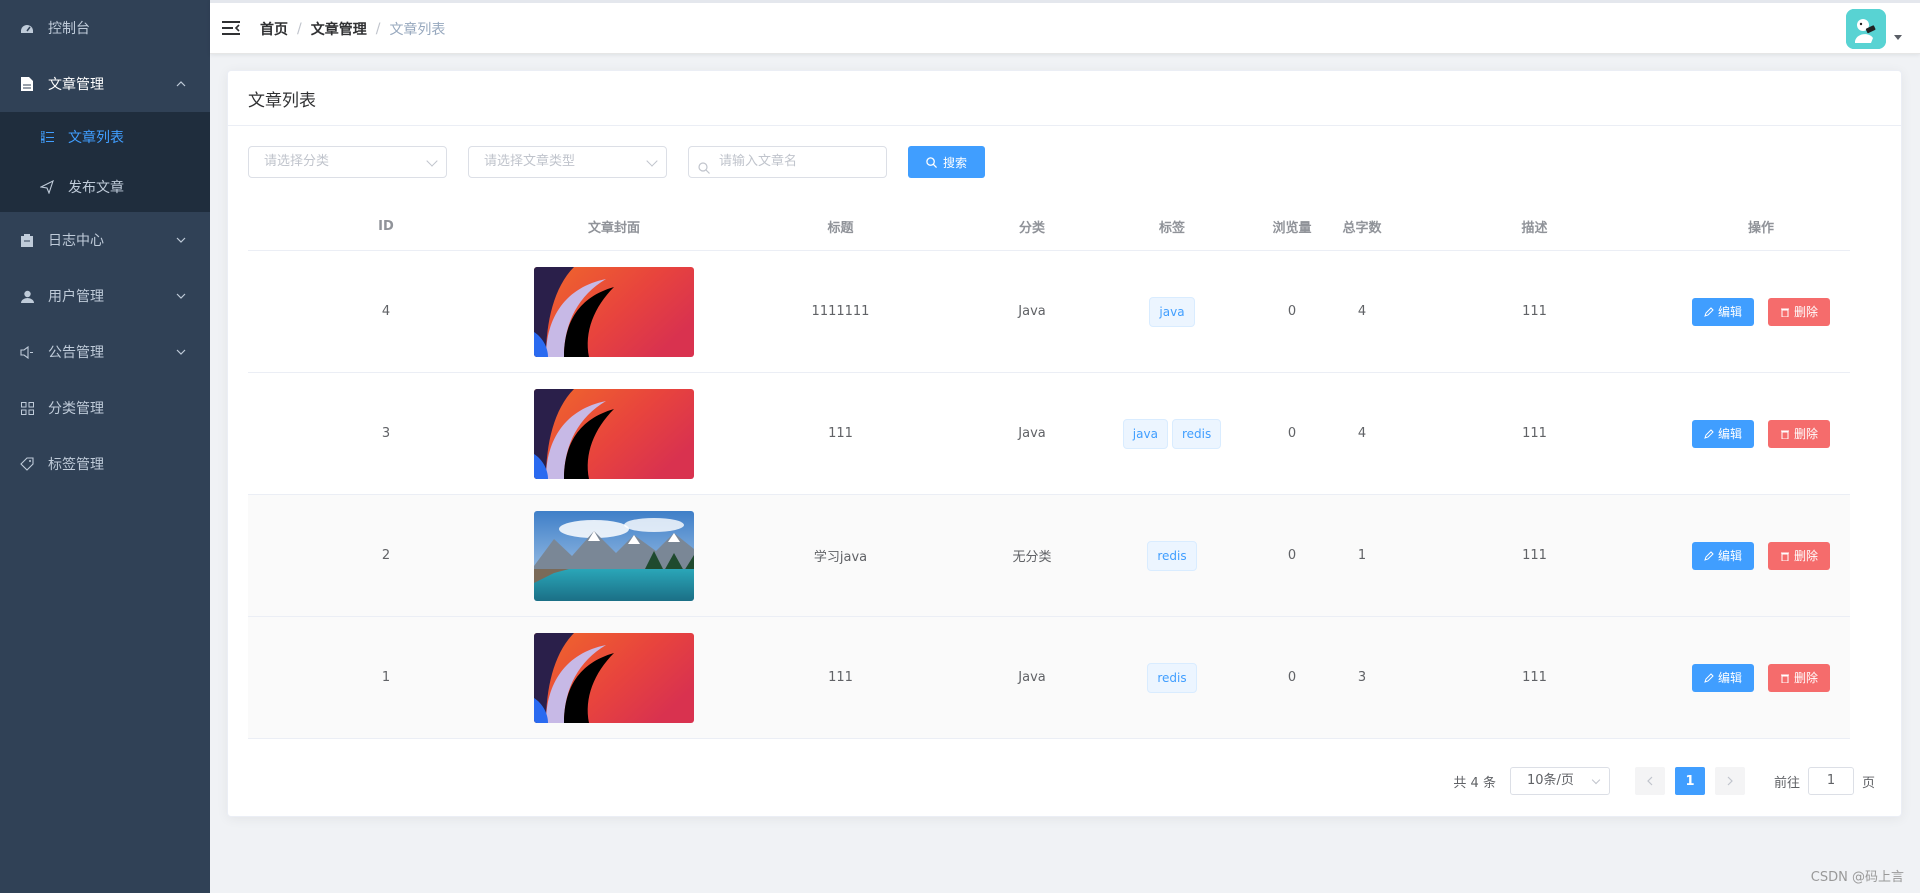  What do you see at coordinates (386, 311) in the screenshot?
I see `cell-id: 4` at bounding box center [386, 311].